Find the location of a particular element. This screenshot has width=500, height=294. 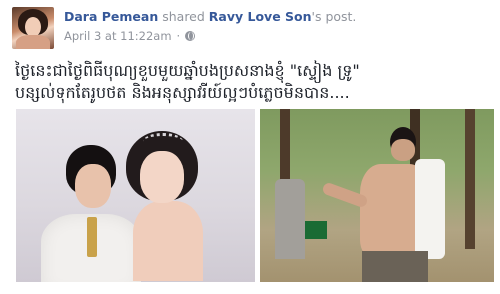

avatar-face is located at coordinates (33, 27).